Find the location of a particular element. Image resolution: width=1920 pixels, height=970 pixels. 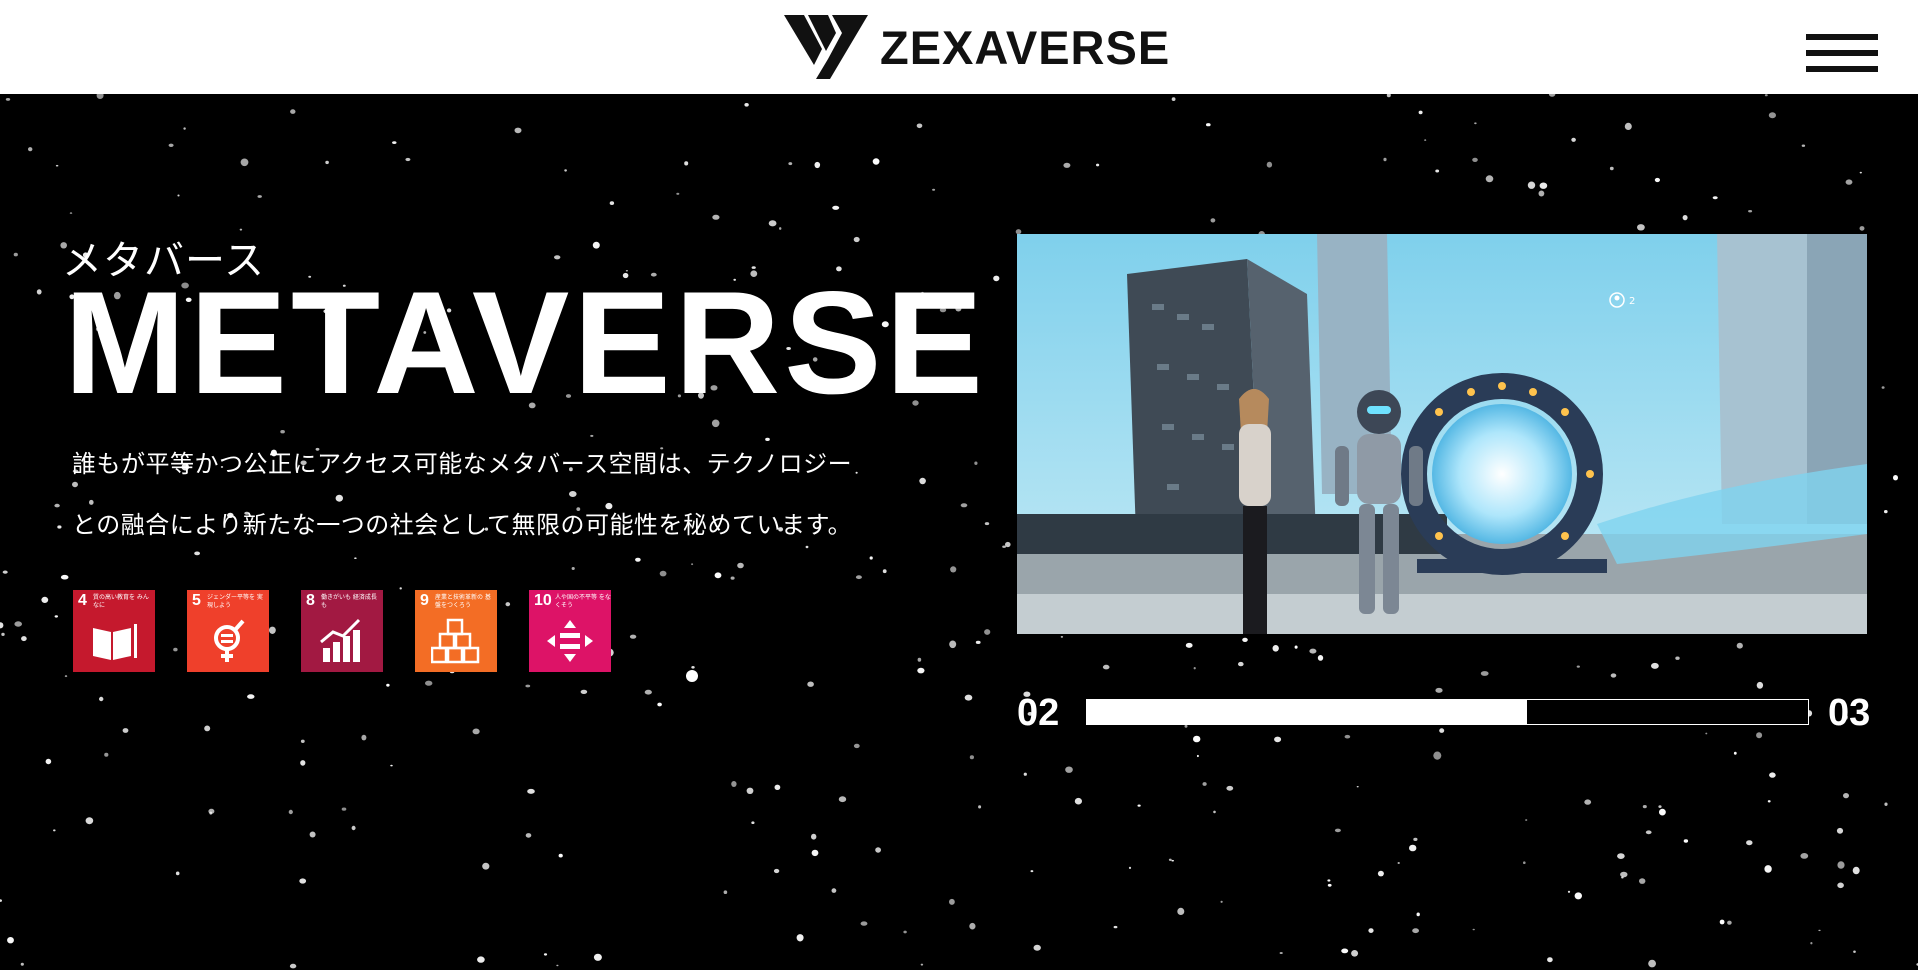

growth-chart-icon is located at coordinates (340, 640).